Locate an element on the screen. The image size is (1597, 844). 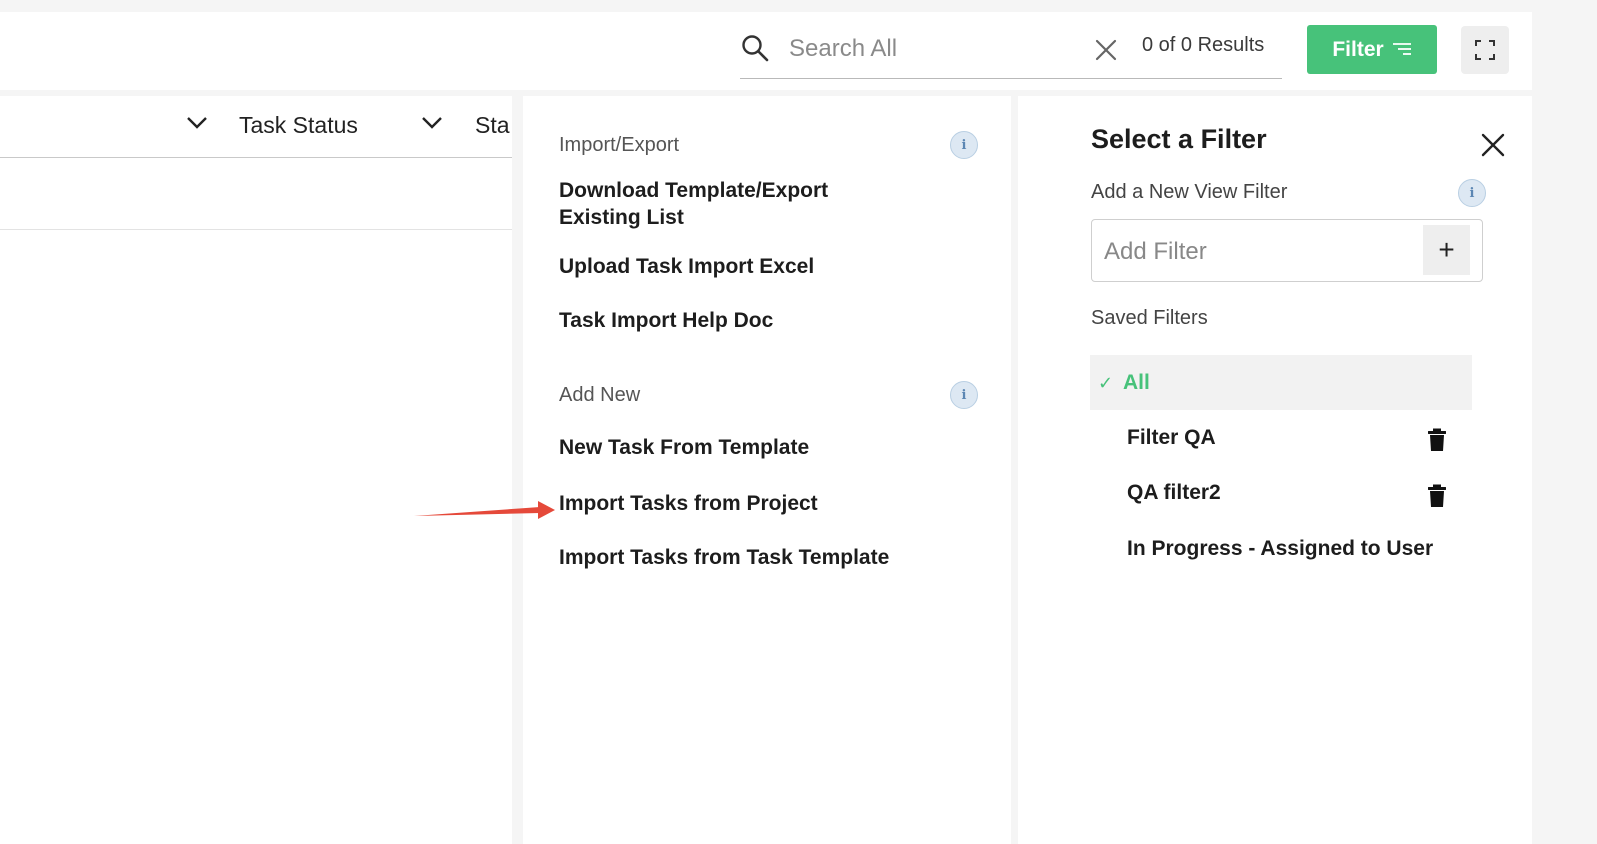
add-filter-input is located at coordinates (1254, 252).